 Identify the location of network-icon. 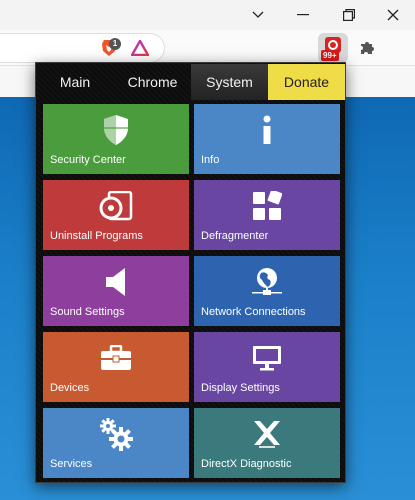
(267, 282).